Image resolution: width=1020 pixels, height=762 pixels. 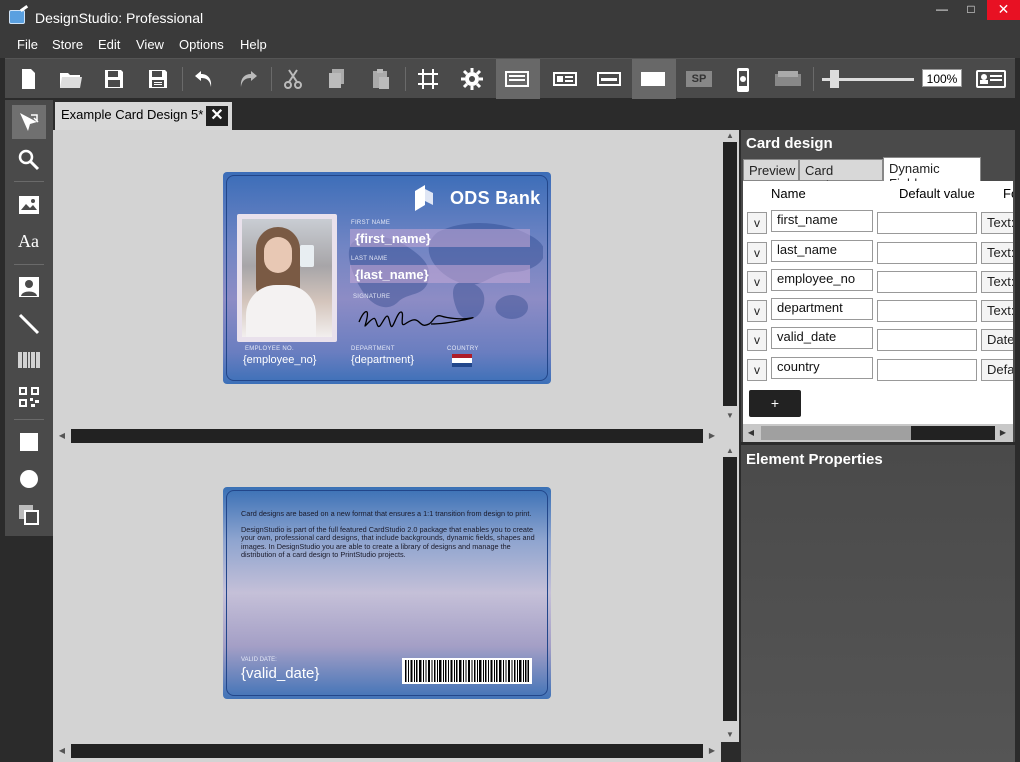 I want to click on print-preview-button, so click(x=988, y=79).